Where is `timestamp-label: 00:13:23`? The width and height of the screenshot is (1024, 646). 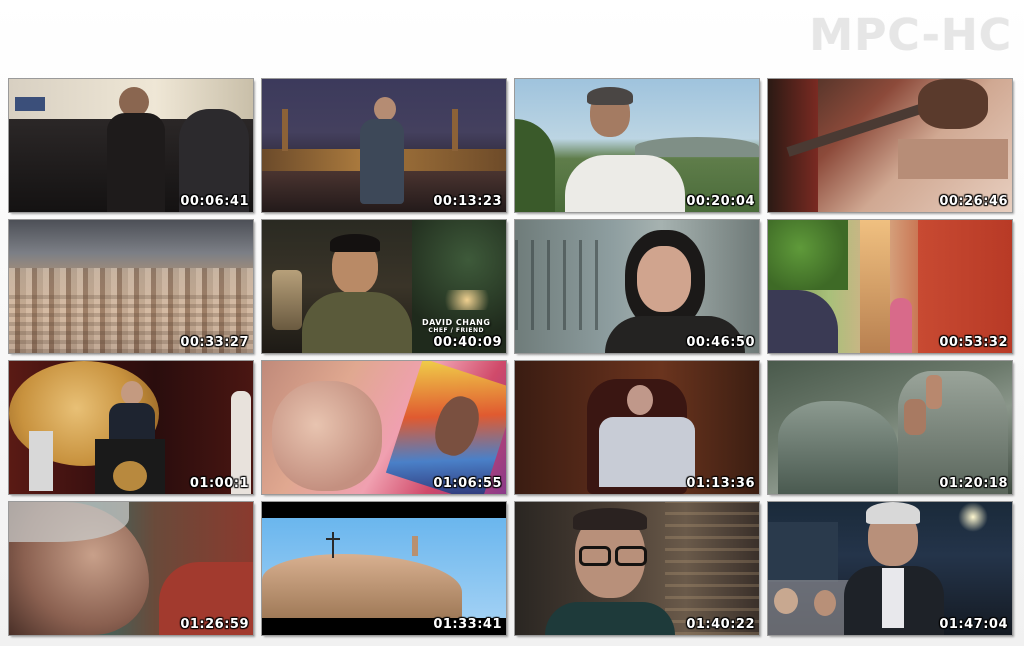
timestamp-label: 00:13:23 is located at coordinates (467, 201).